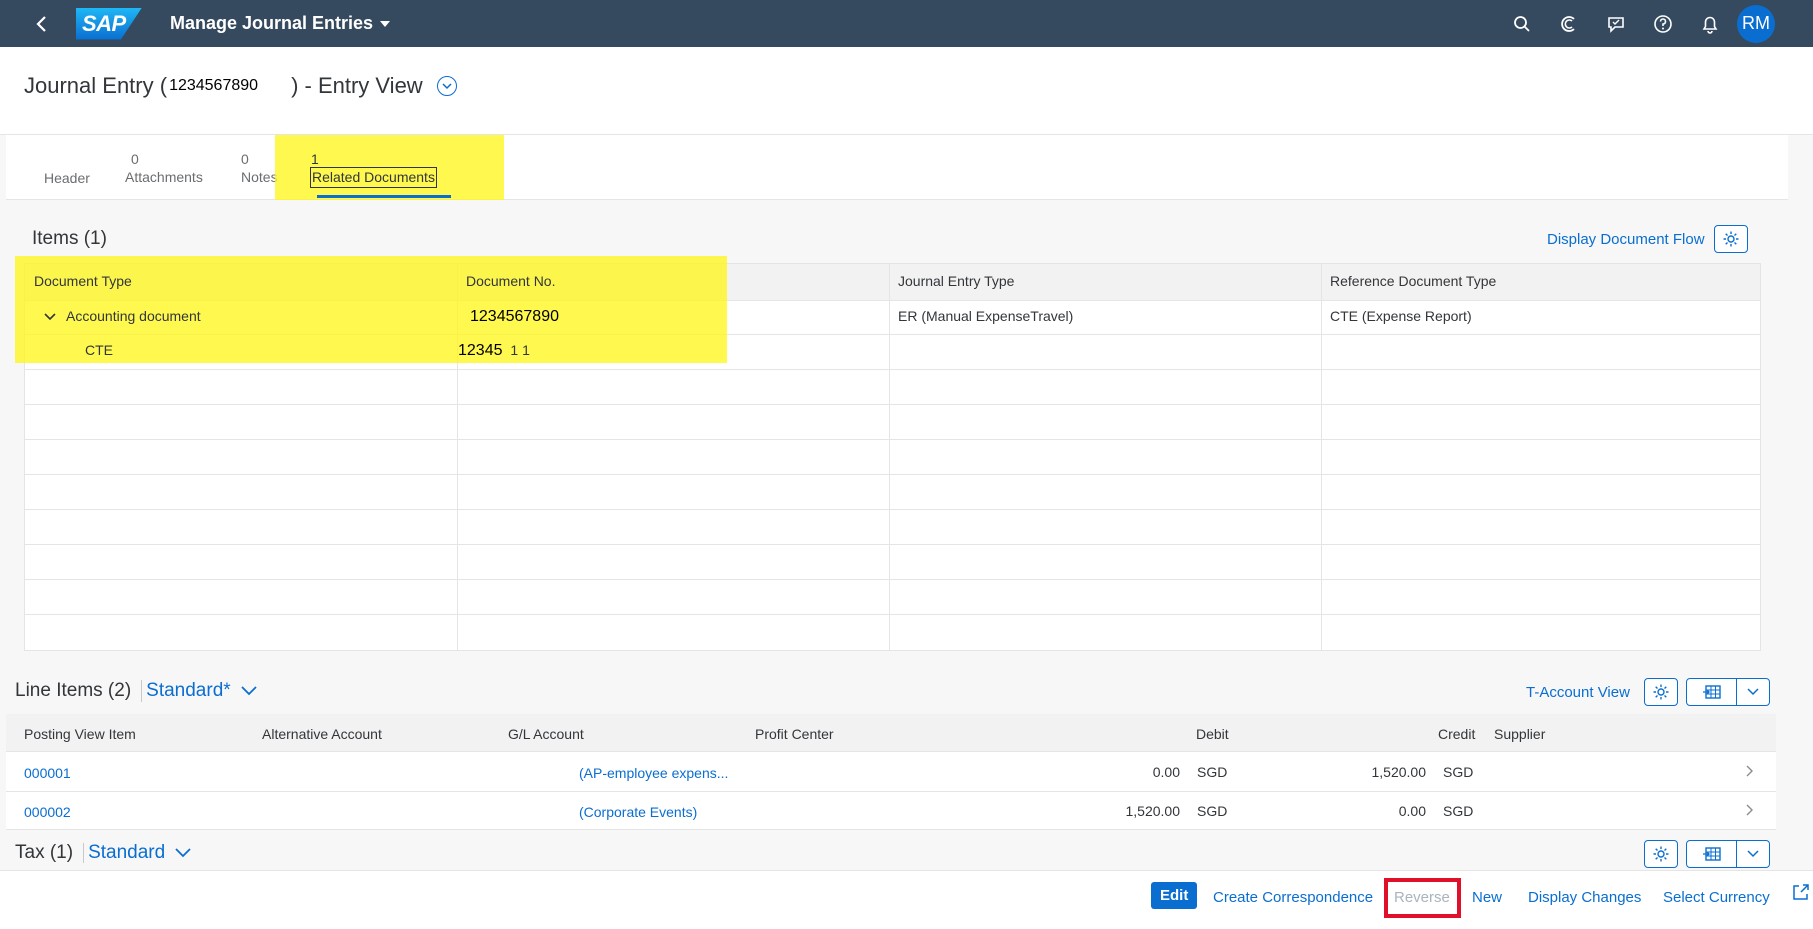 The image size is (1813, 929). I want to click on tax-export-button, so click(1728, 854).